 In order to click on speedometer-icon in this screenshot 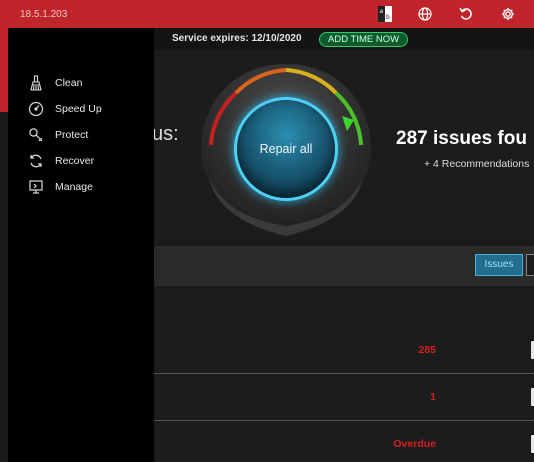, I will do `click(36, 109)`.